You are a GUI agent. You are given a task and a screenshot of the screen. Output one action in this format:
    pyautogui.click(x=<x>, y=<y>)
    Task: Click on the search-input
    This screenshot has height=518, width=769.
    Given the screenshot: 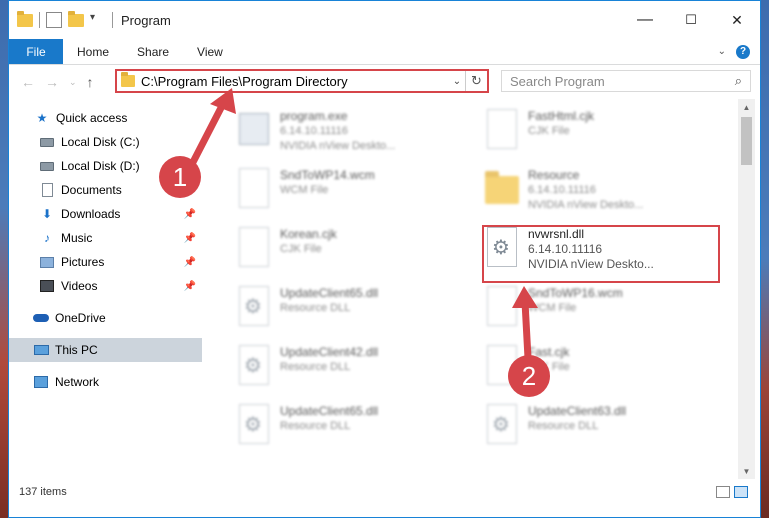 What is the action you would take?
    pyautogui.click(x=610, y=81)
    